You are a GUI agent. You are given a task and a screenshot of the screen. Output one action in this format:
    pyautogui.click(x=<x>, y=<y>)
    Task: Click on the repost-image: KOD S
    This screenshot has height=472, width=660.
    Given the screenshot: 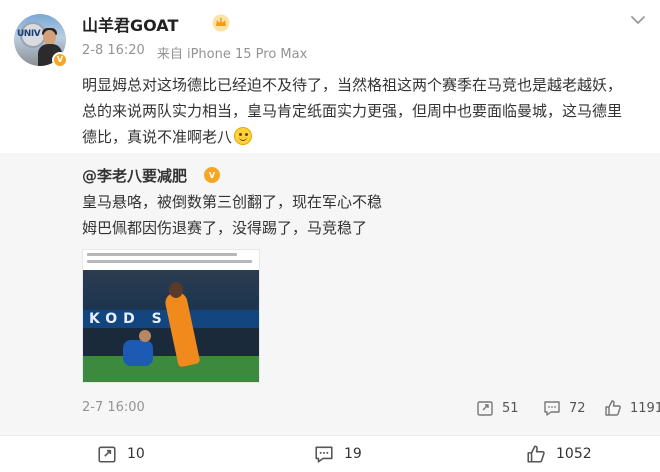 What is the action you would take?
    pyautogui.click(x=171, y=316)
    